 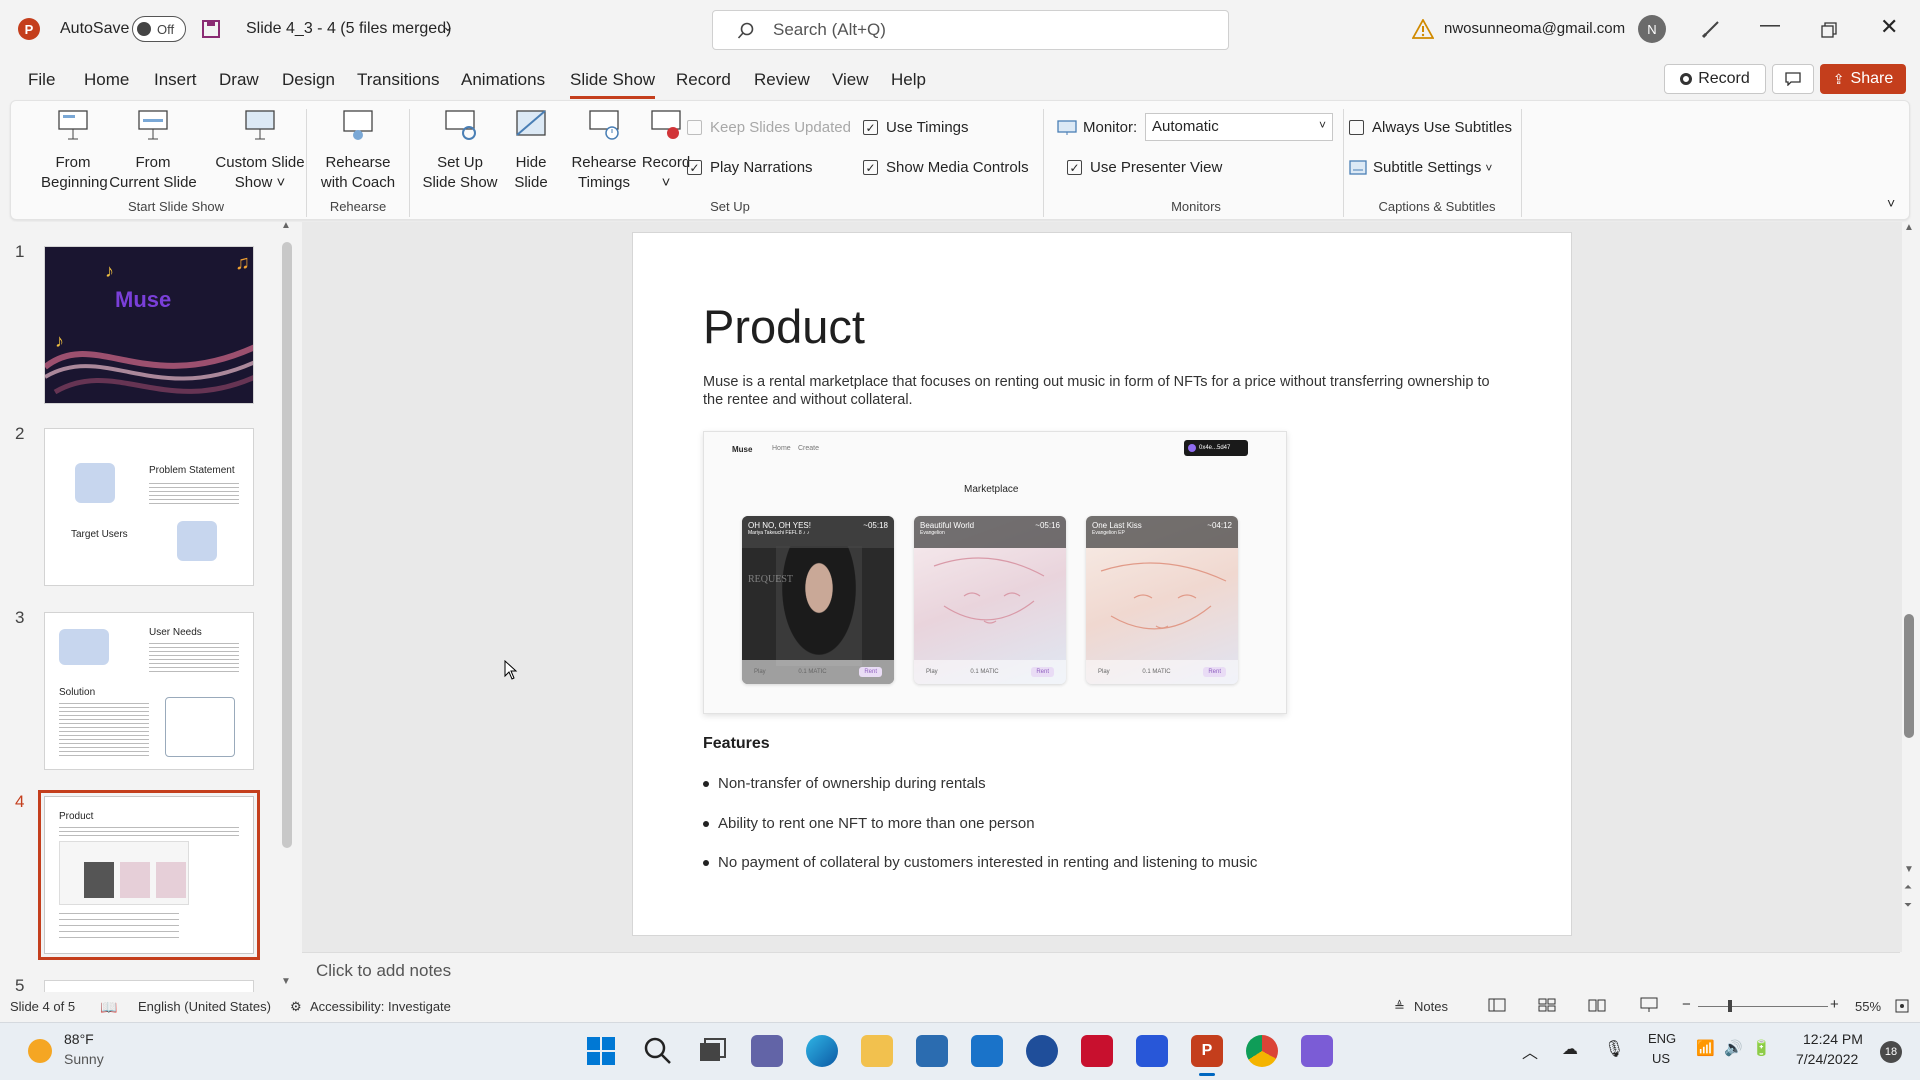 I want to click on reading-view-icon, so click(x=1597, y=1005).